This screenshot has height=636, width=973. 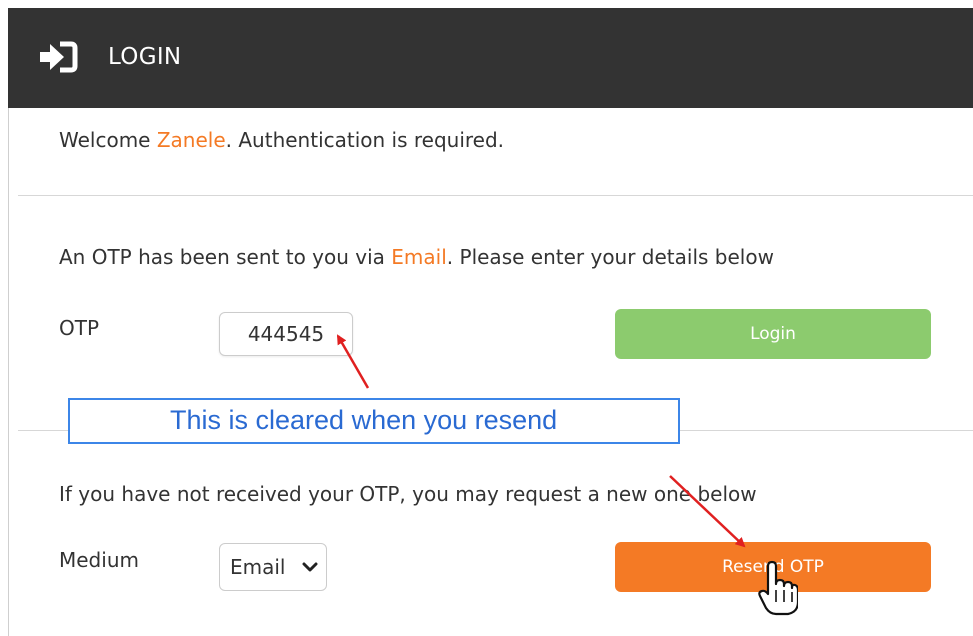 What do you see at coordinates (419, 257) in the screenshot?
I see `otp-channel: Email` at bounding box center [419, 257].